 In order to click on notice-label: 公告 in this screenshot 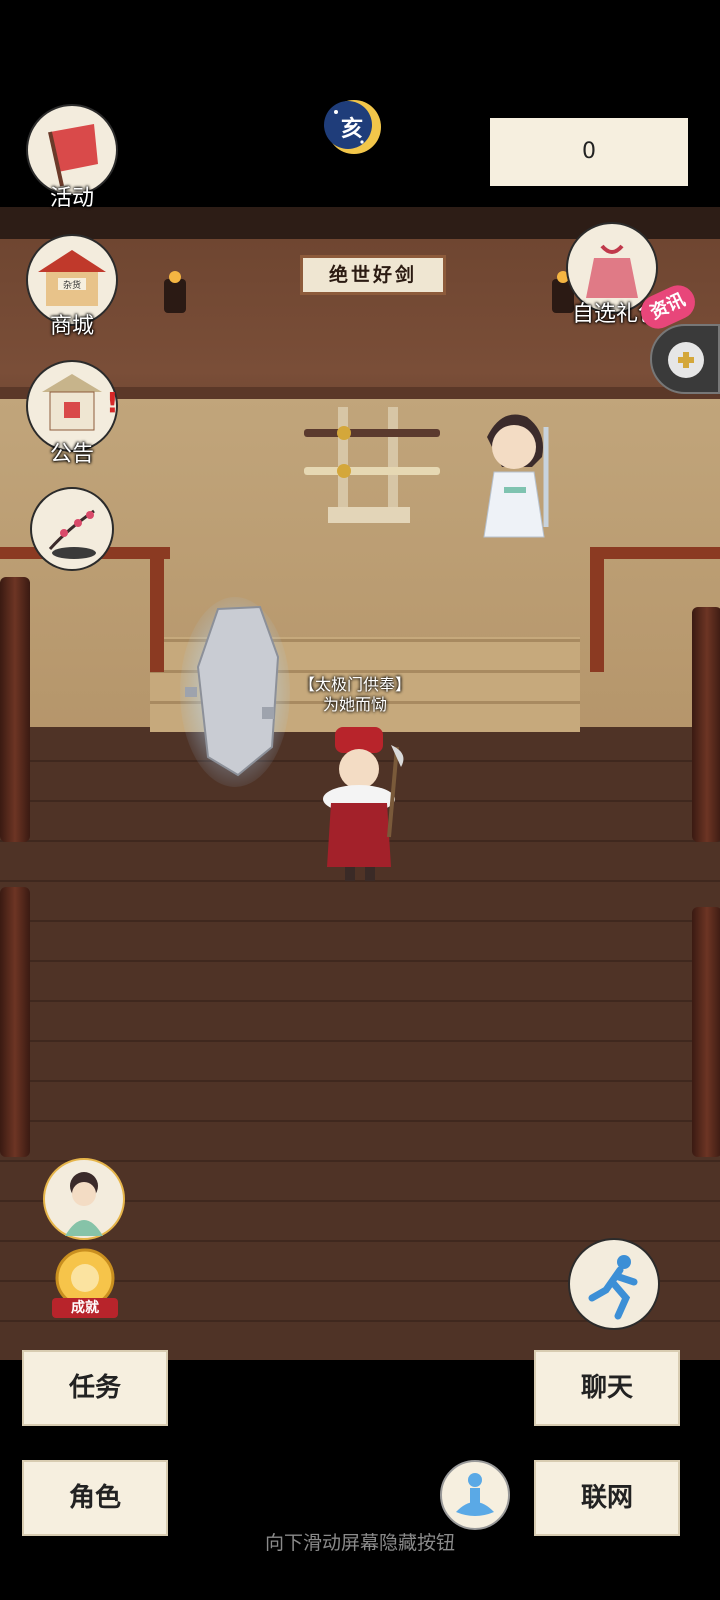, I will do `click(71, 454)`.